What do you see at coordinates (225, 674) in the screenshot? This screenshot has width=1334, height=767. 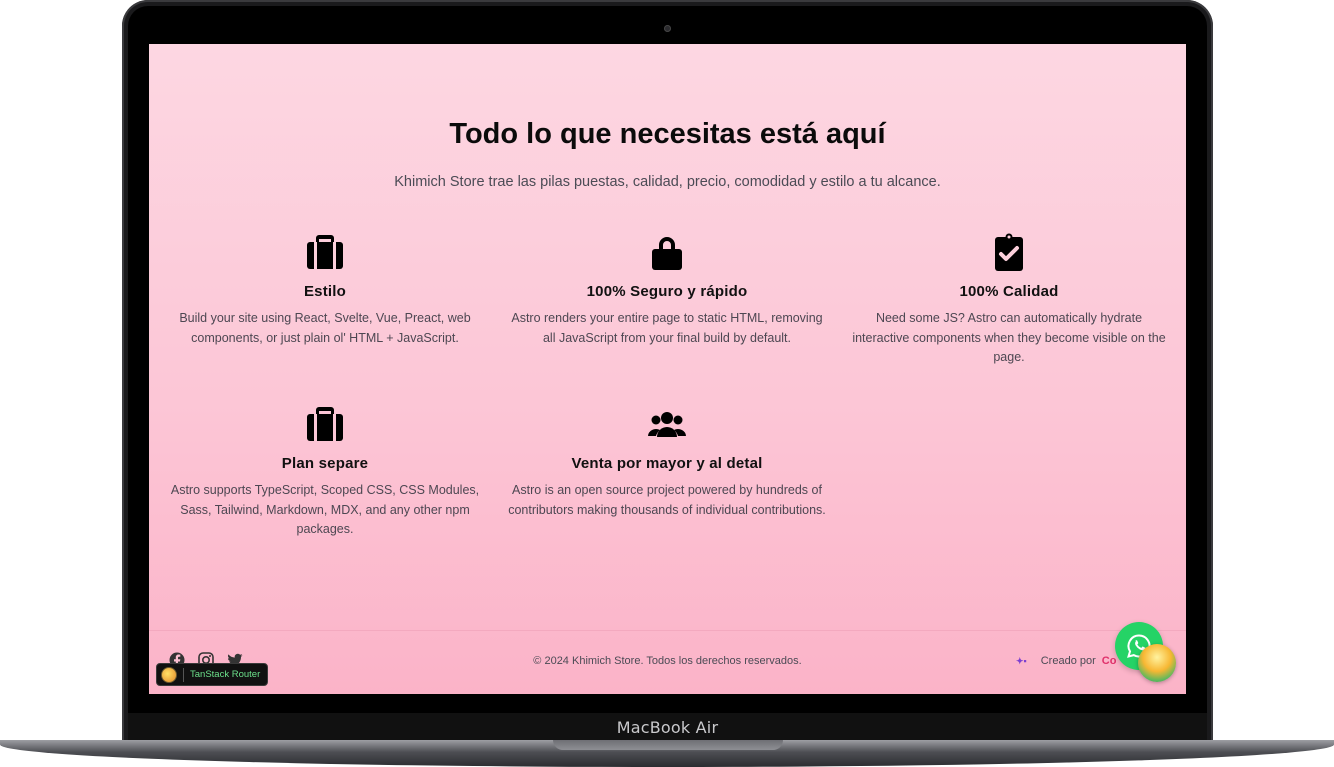 I see `tanstack-label: TanStack Router` at bounding box center [225, 674].